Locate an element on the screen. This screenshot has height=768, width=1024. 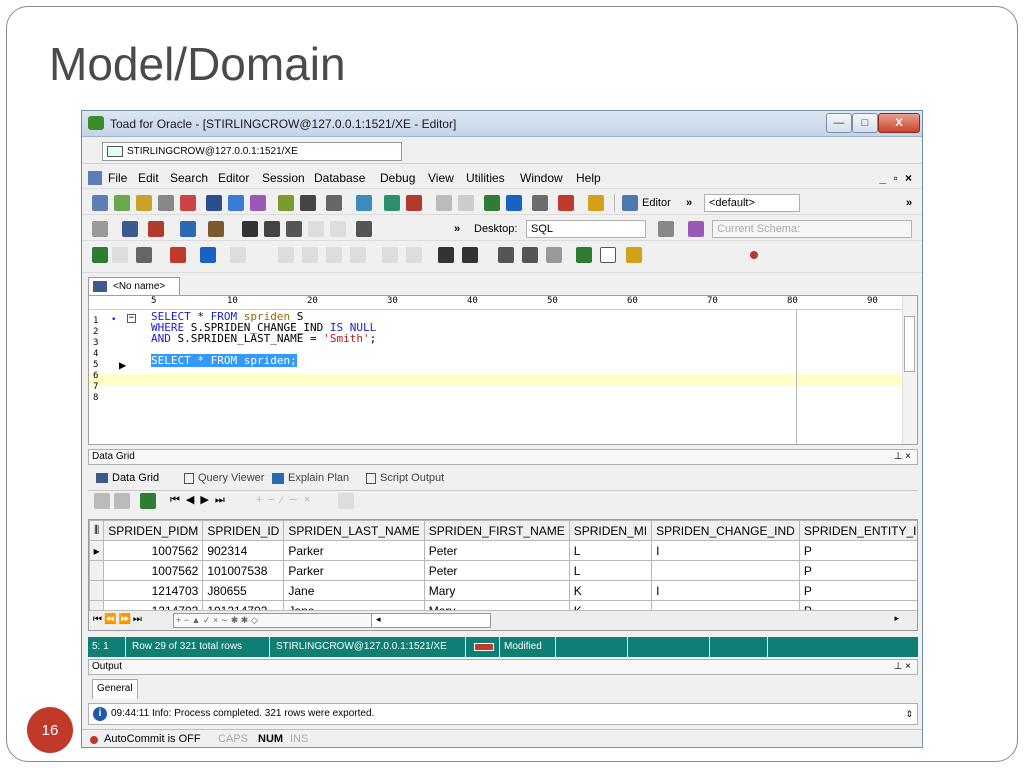
table-row: 1214703 J80655 Jane Mary K I P is located at coordinates (503, 590).